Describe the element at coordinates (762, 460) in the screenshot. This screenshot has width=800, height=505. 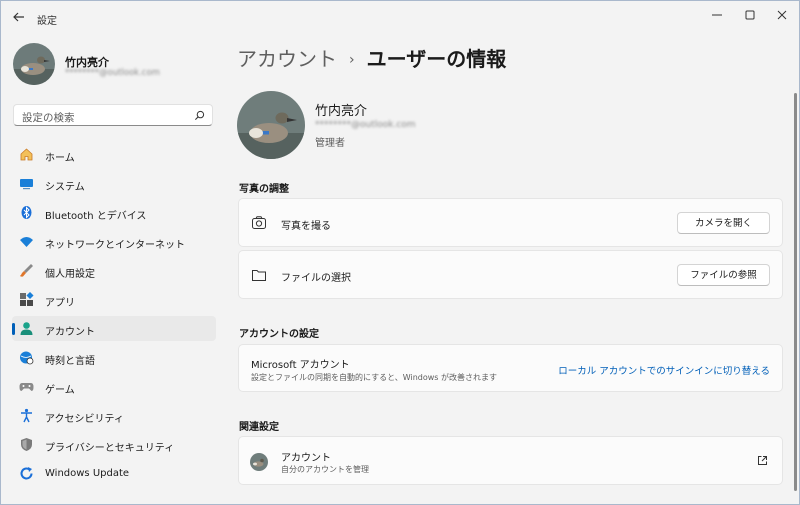
I see `external-link-icon` at that location.